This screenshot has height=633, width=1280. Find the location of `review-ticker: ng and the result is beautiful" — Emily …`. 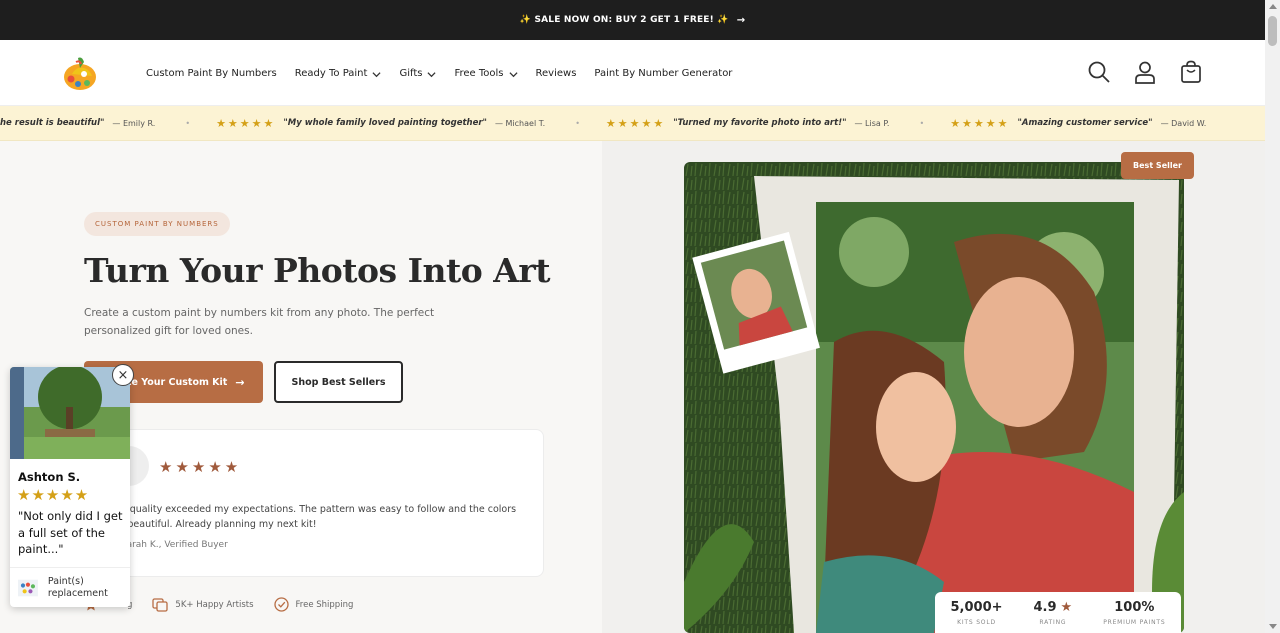

review-ticker: ng and the result is beautiful" — Emily … is located at coordinates (632, 123).